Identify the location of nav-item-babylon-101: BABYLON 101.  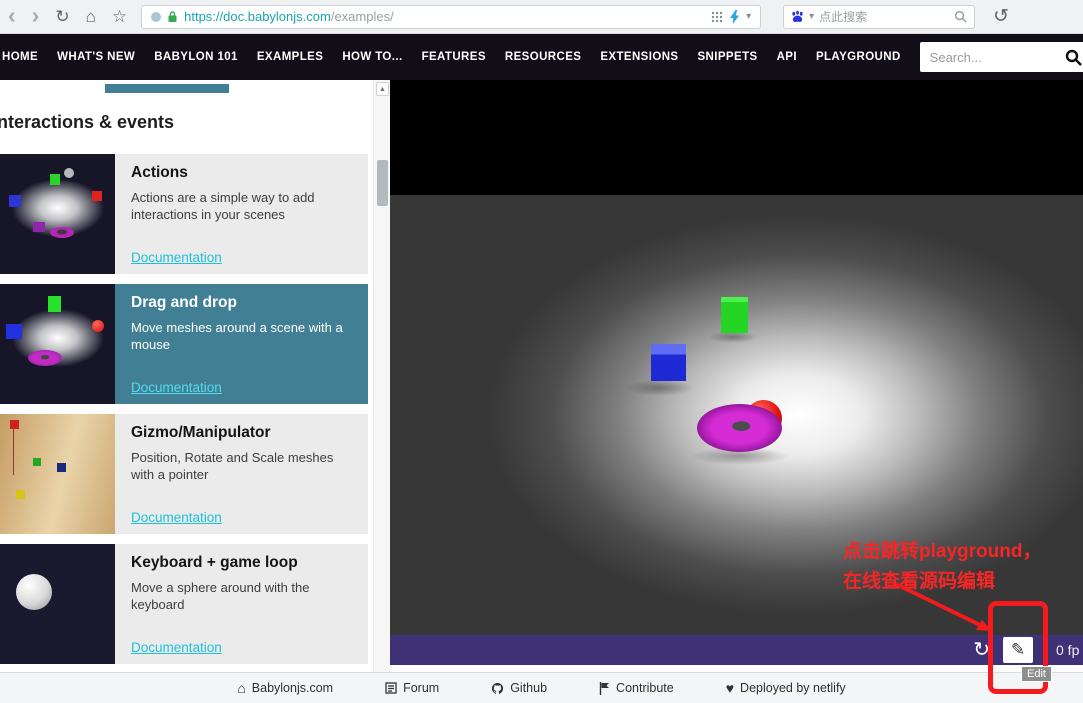
(196, 57).